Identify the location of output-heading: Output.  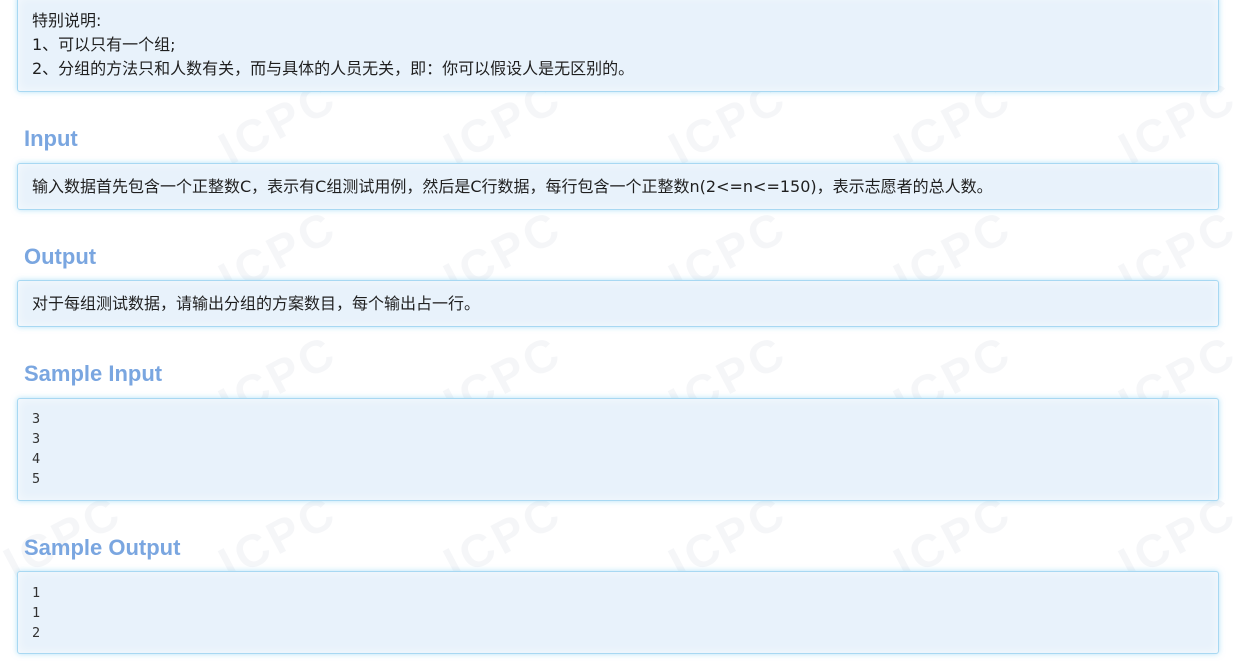
(60, 256).